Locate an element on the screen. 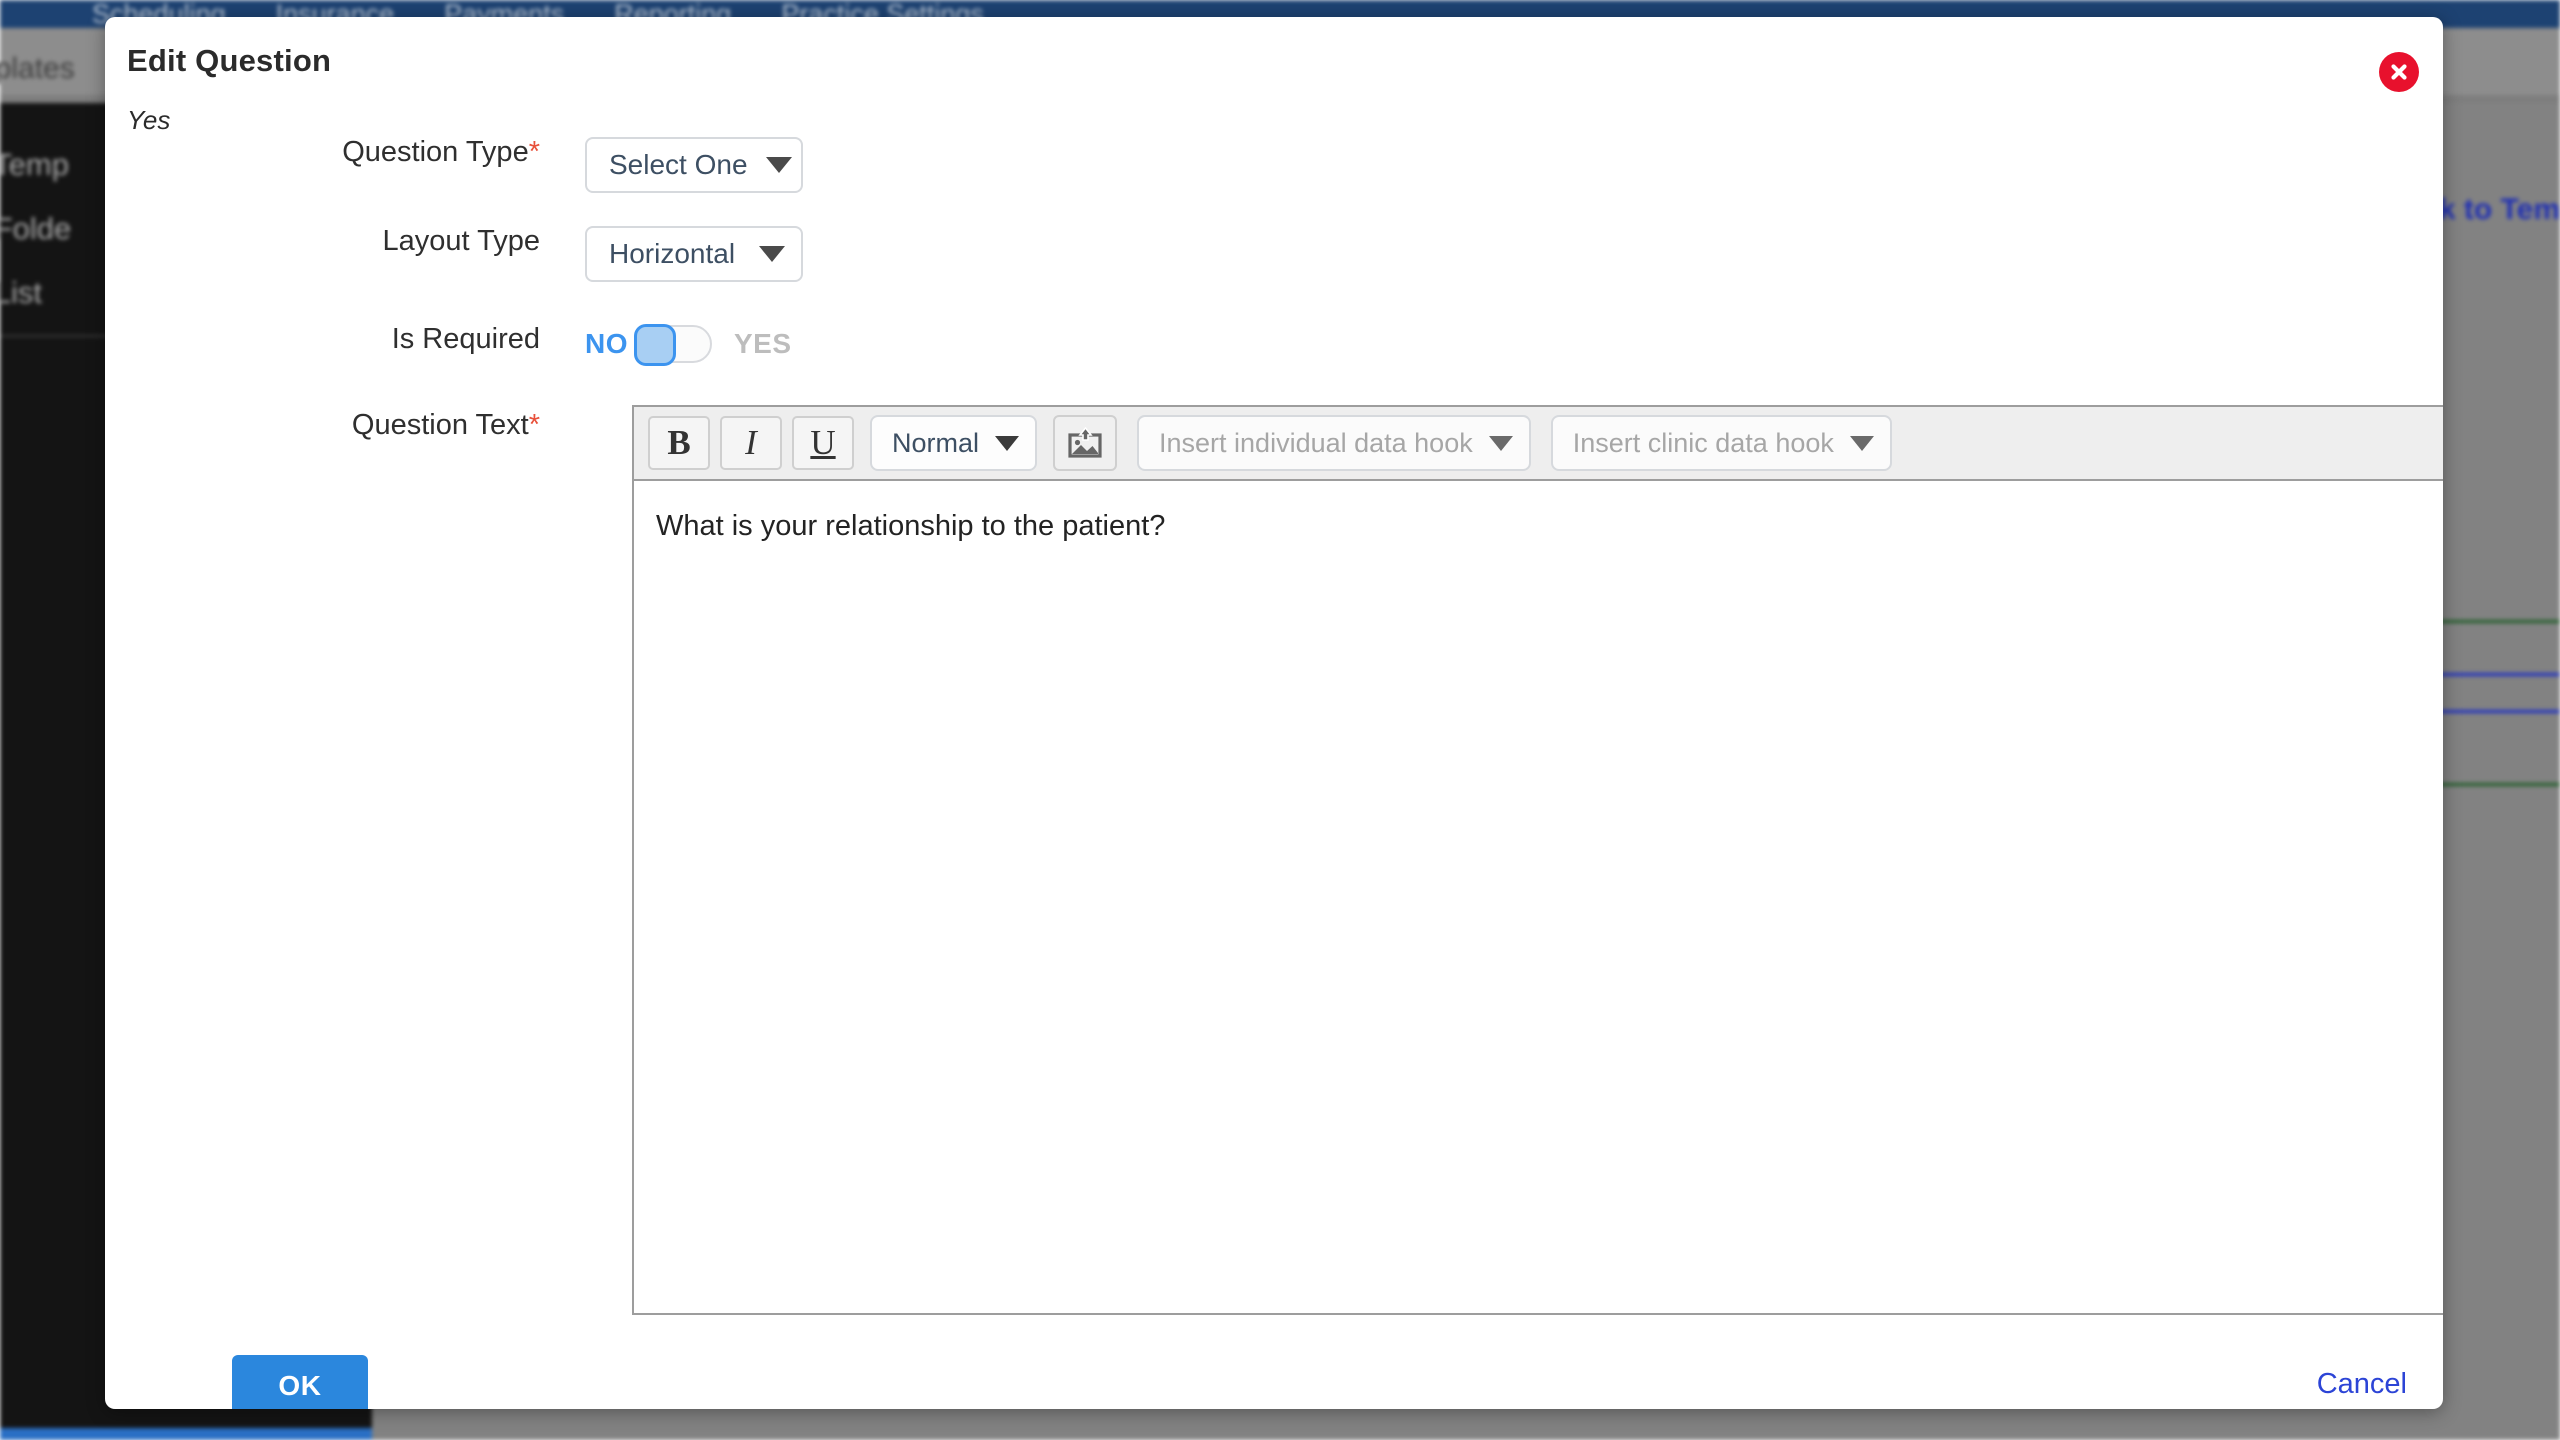 This screenshot has width=2560, height=1440. cancel-button: Cancel is located at coordinates (2362, 1384).